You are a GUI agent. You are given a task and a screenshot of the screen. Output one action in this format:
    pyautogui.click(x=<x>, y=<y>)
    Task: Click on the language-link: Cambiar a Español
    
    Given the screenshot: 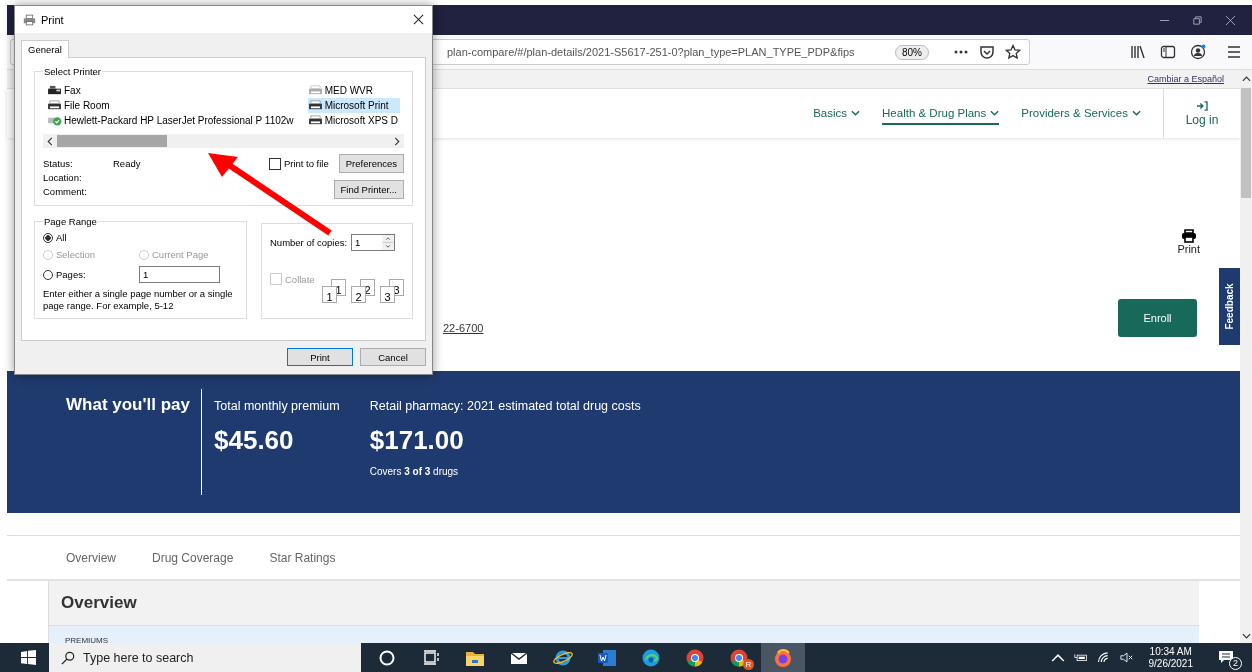 What is the action you would take?
    pyautogui.click(x=1185, y=79)
    